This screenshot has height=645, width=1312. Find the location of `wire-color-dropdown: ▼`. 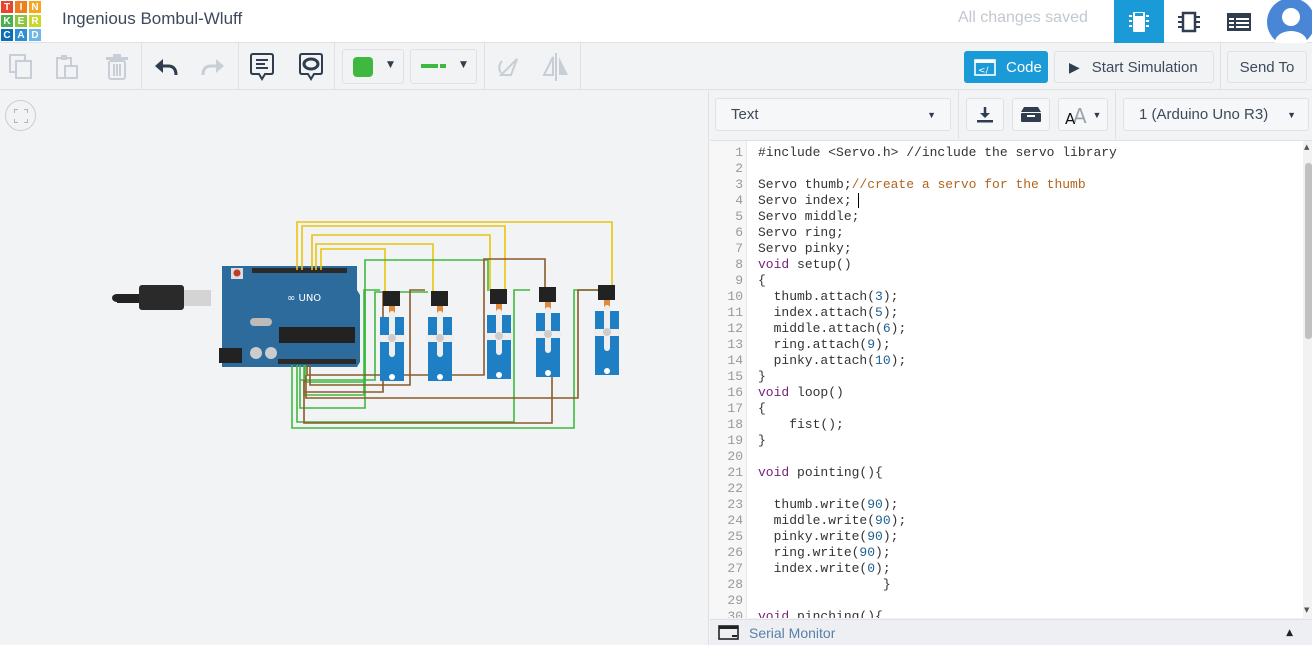

wire-color-dropdown: ▼ is located at coordinates (373, 66).